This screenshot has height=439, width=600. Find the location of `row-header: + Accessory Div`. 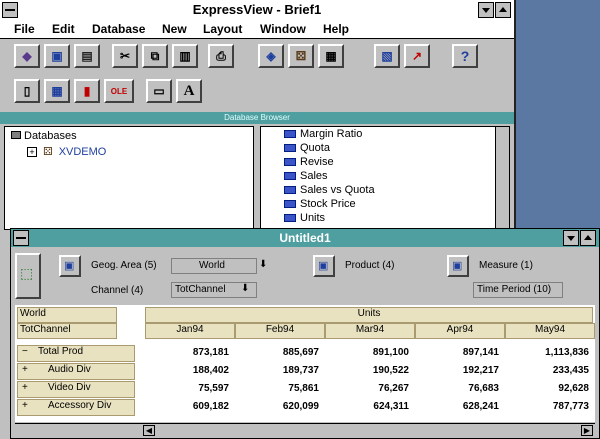

row-header: + Accessory Div is located at coordinates (76, 407).